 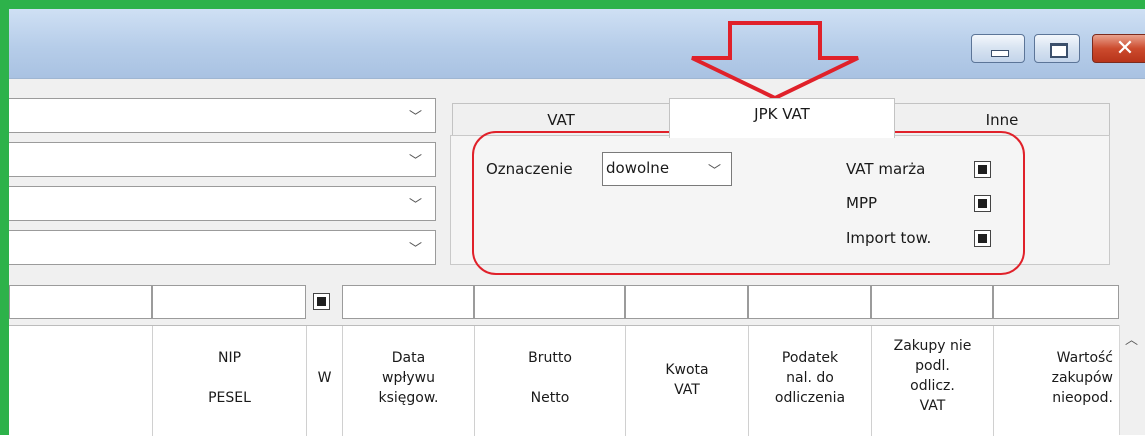 I want to click on column-header-kwota: Kwota VAT, so click(x=686, y=381).